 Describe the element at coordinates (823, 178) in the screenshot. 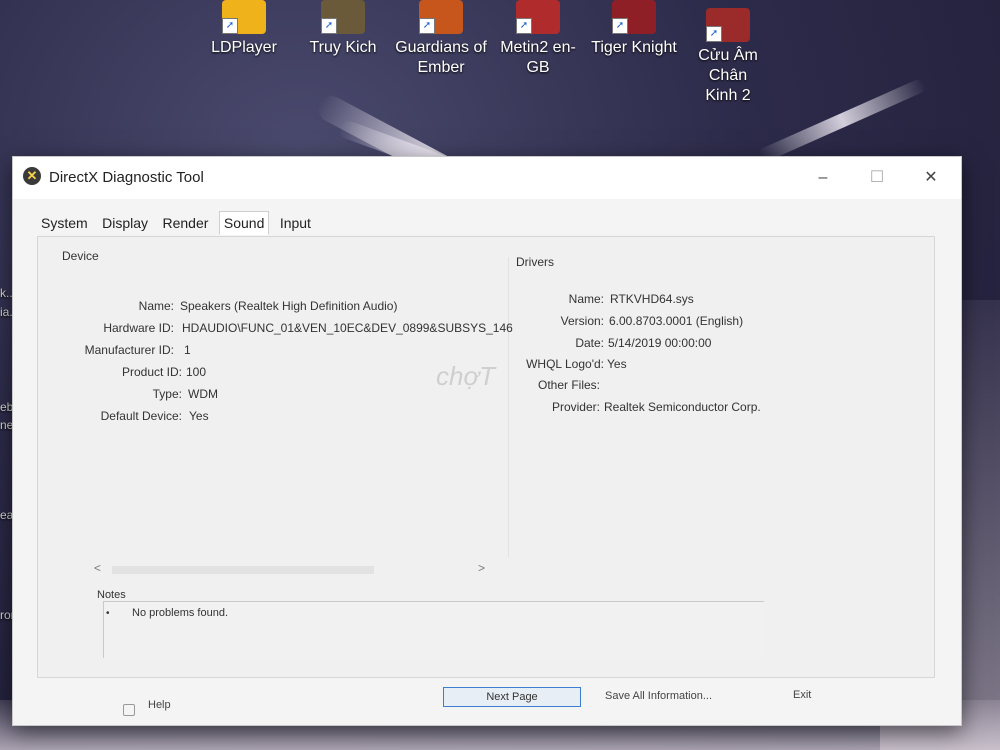

I see `minimize-button: –` at that location.